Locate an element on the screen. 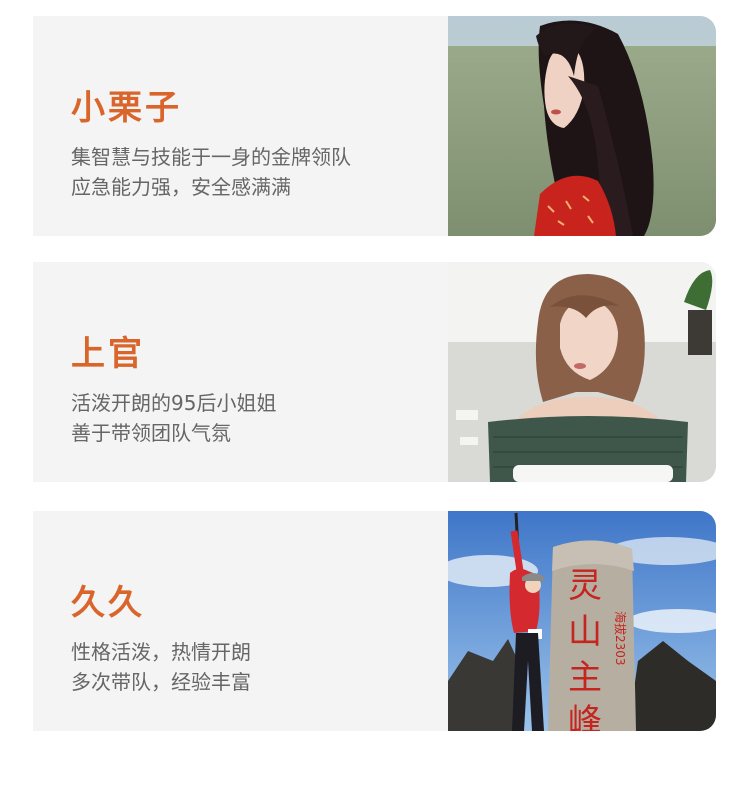  stone-altitude: 海拔2303 is located at coordinates (620, 638).